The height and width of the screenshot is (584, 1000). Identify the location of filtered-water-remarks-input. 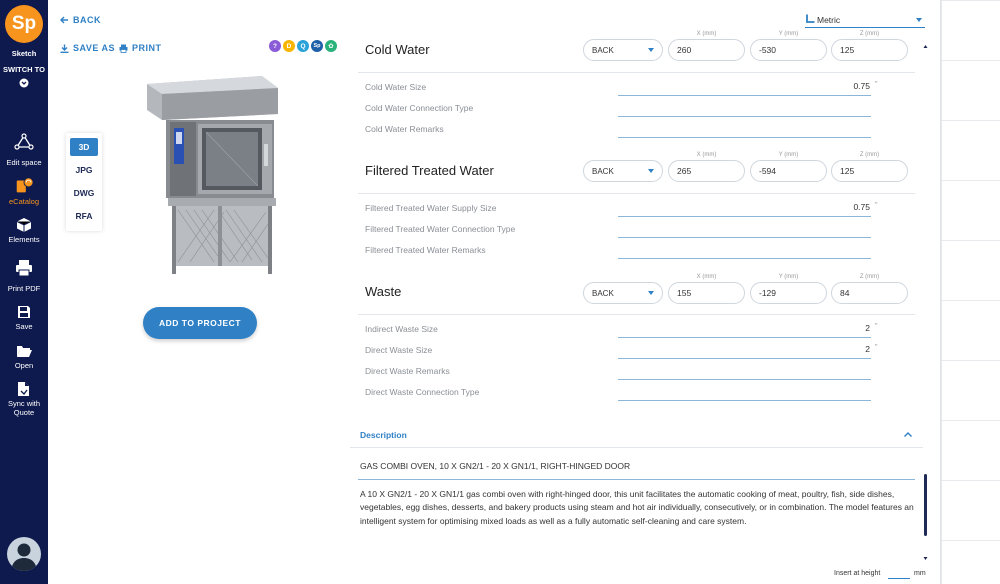
(744, 258).